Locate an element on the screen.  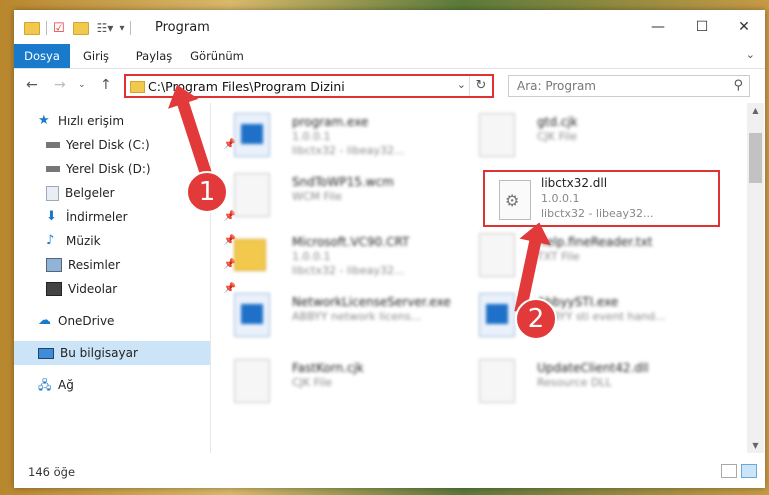
sidebar-item-network: 🖧 Ağ is located at coordinates (124, 385).